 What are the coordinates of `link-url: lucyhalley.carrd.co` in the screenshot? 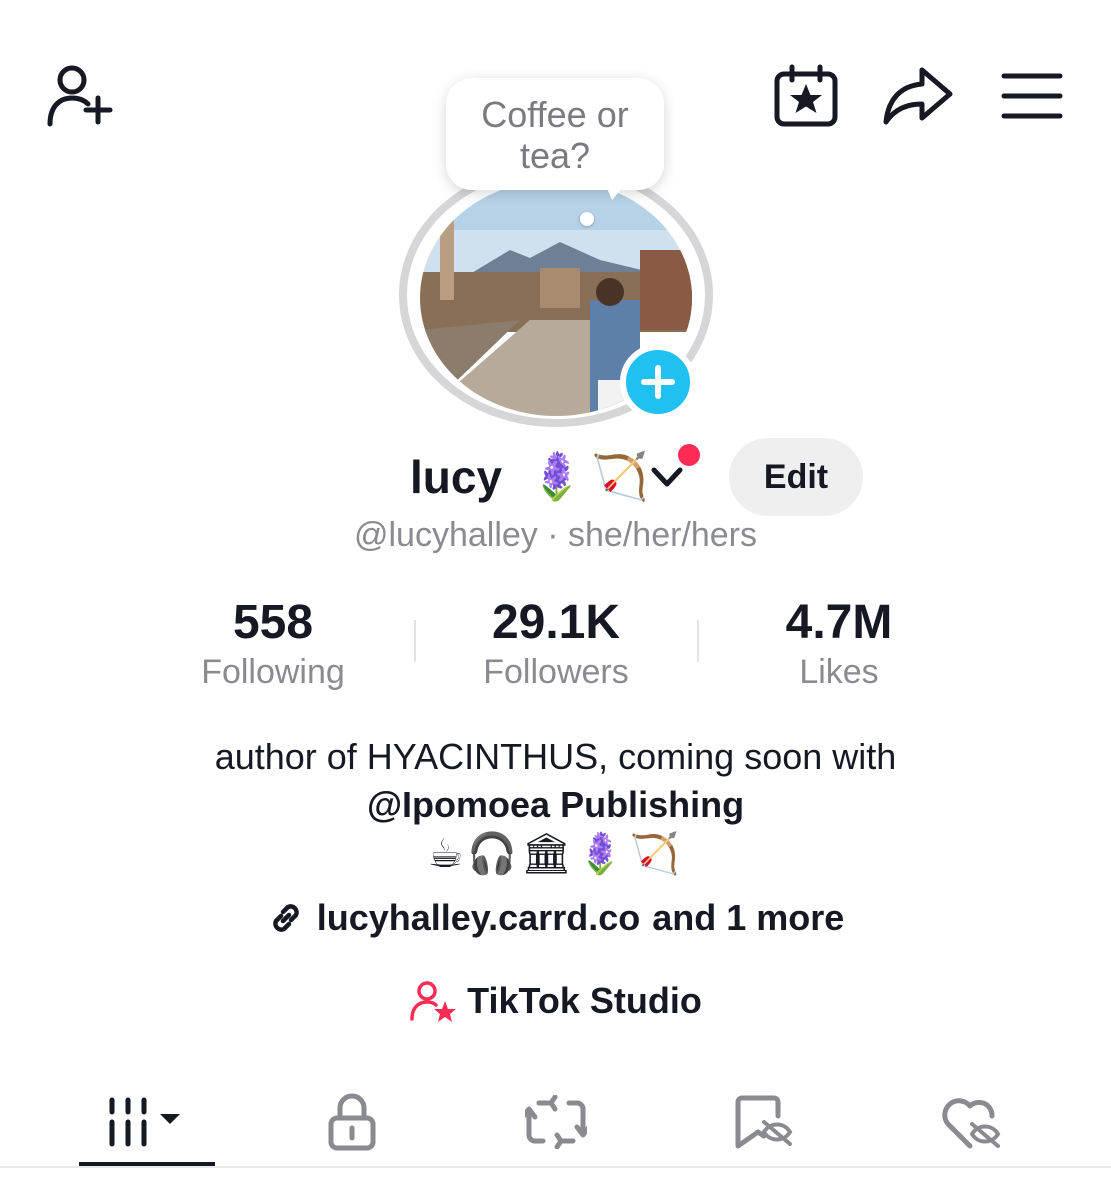 It's located at (479, 918).